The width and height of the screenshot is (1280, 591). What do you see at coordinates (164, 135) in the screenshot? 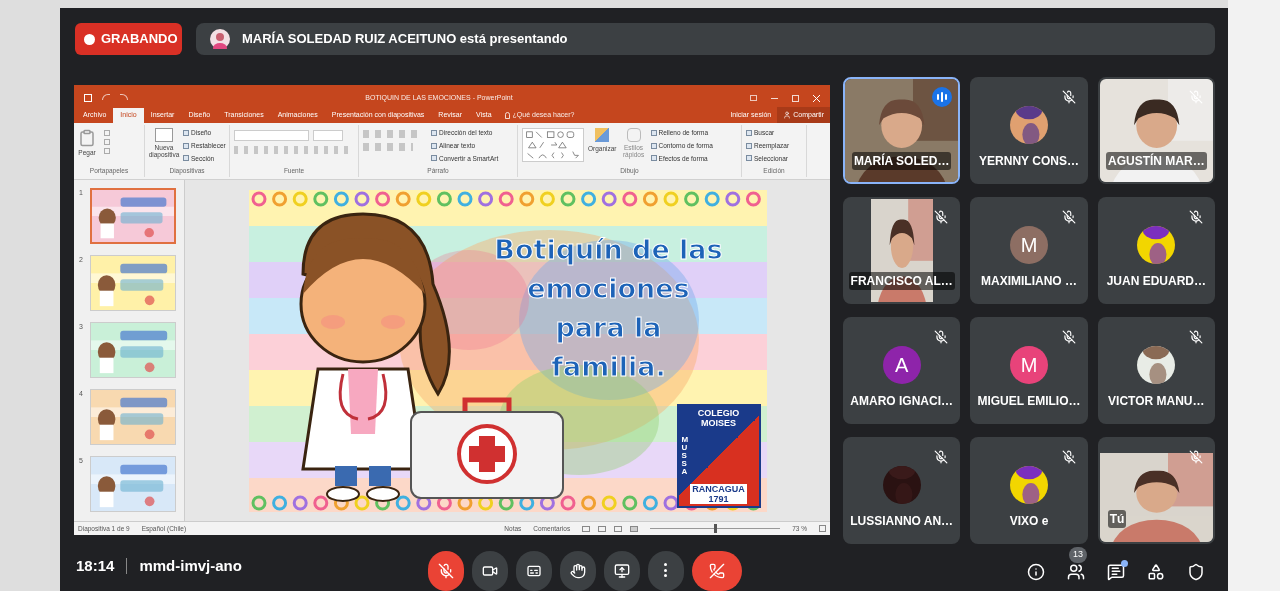
I see `slide-icon` at bounding box center [164, 135].